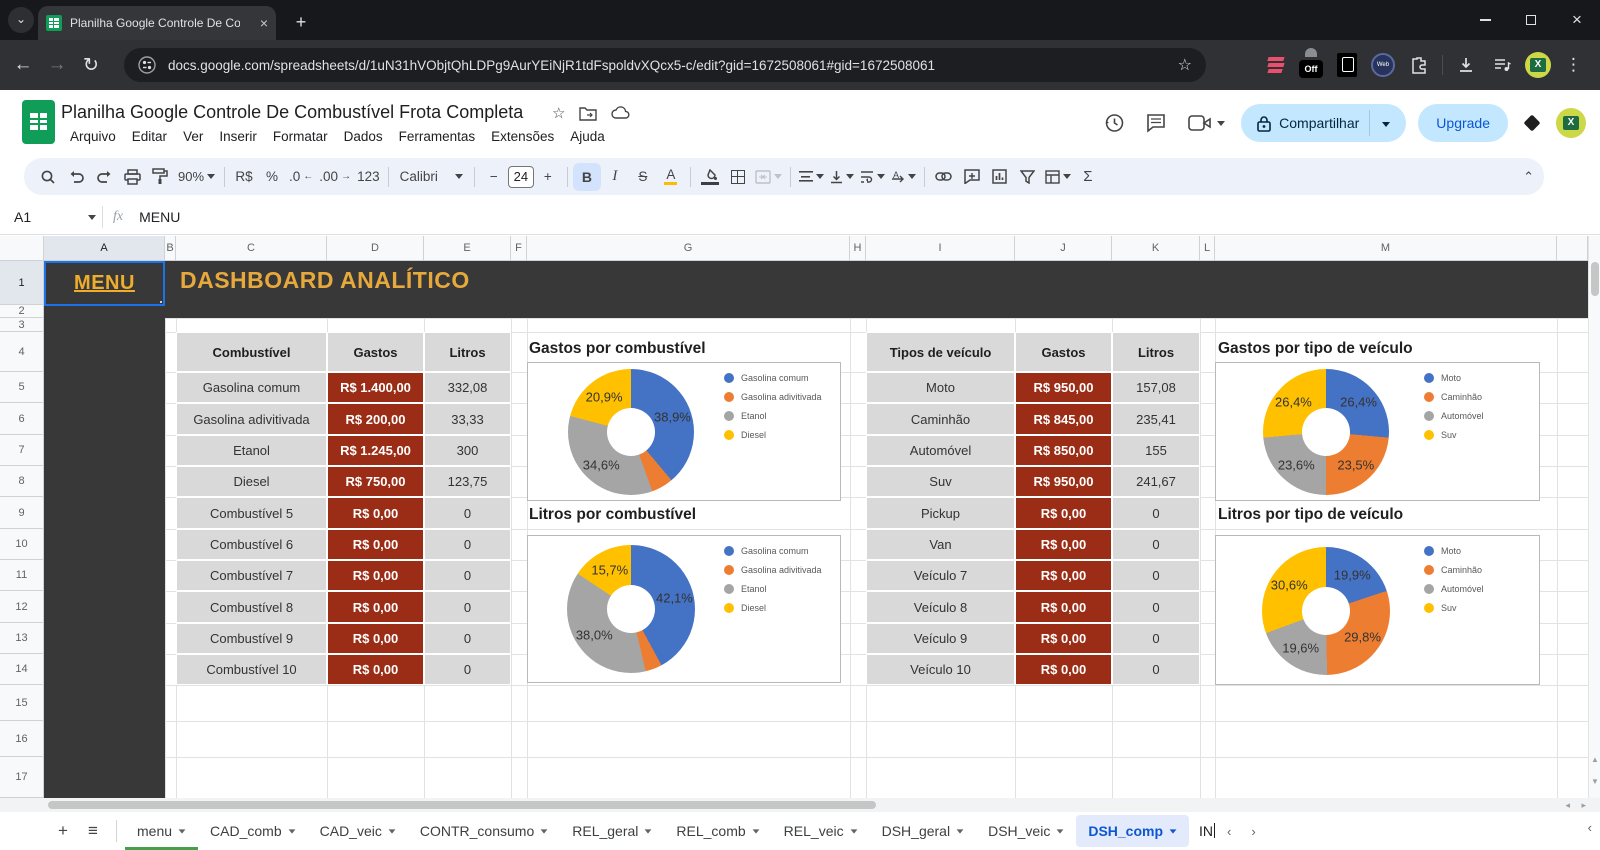 This screenshot has height=850, width=1600. I want to click on menu-item-dados: Dados, so click(363, 136).